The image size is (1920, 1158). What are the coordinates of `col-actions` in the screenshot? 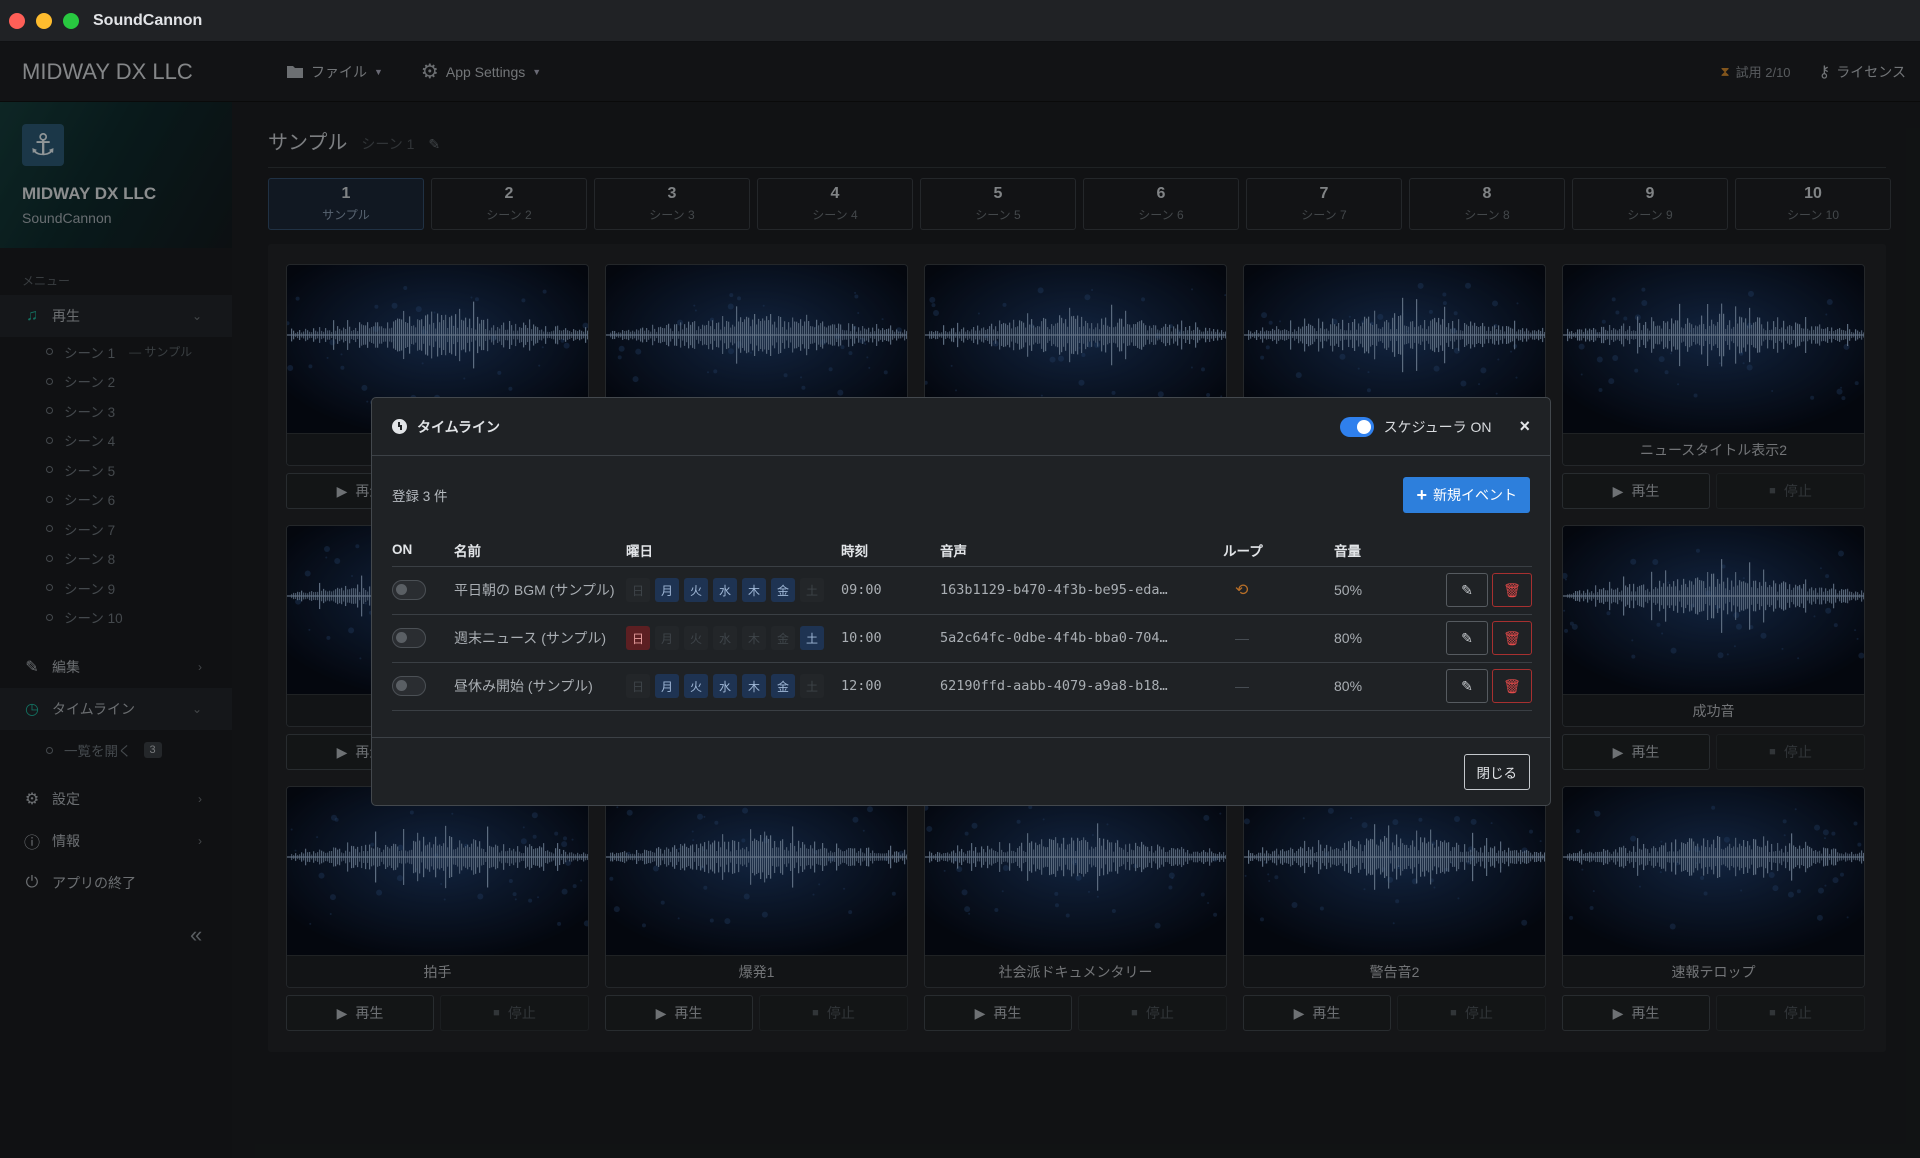 It's located at (1478, 550).